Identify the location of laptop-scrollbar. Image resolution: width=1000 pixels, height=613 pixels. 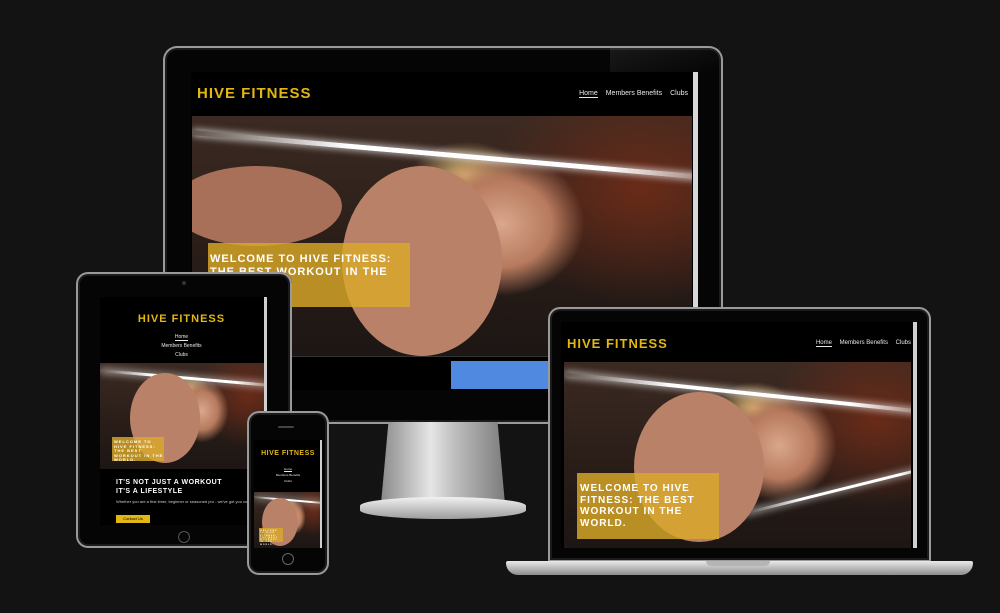
(915, 435).